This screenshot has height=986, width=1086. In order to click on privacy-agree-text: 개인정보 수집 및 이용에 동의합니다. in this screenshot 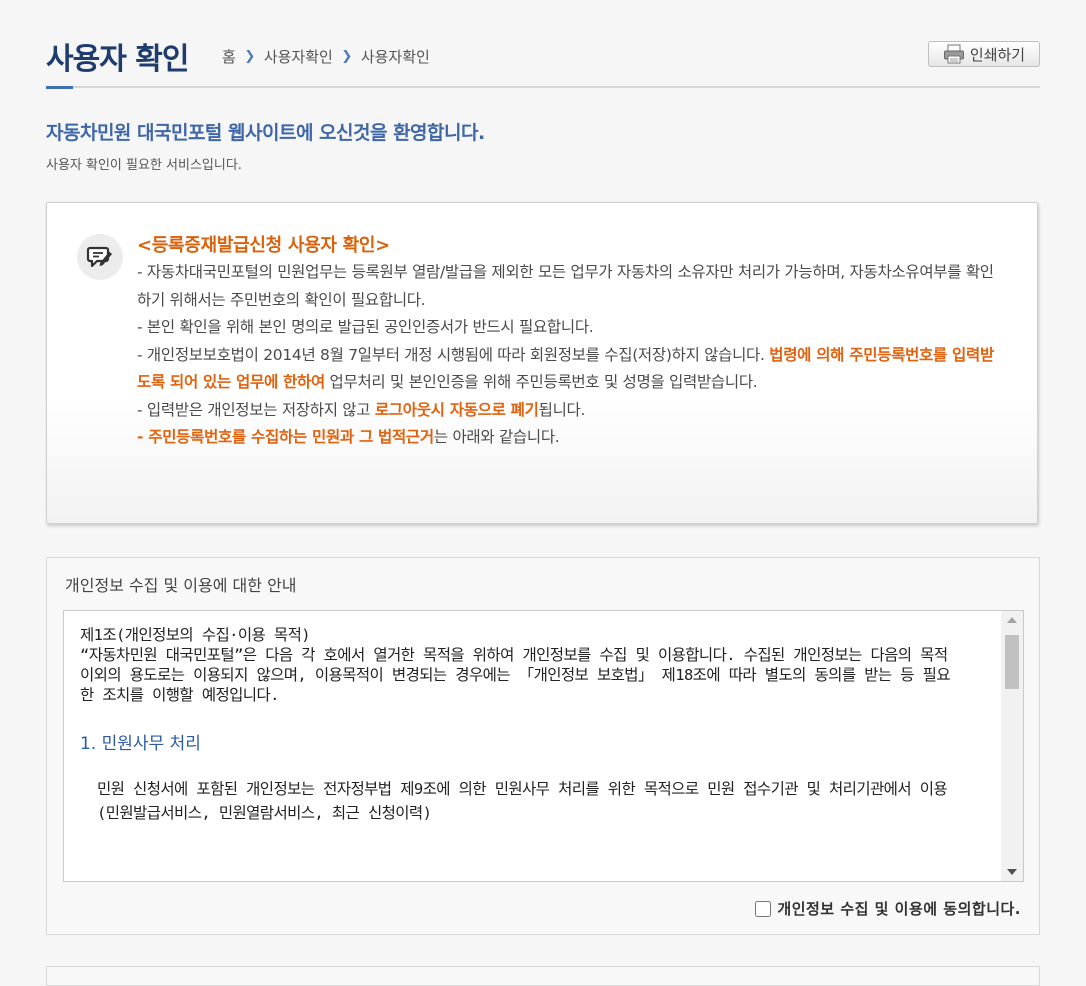, I will do `click(899, 909)`.